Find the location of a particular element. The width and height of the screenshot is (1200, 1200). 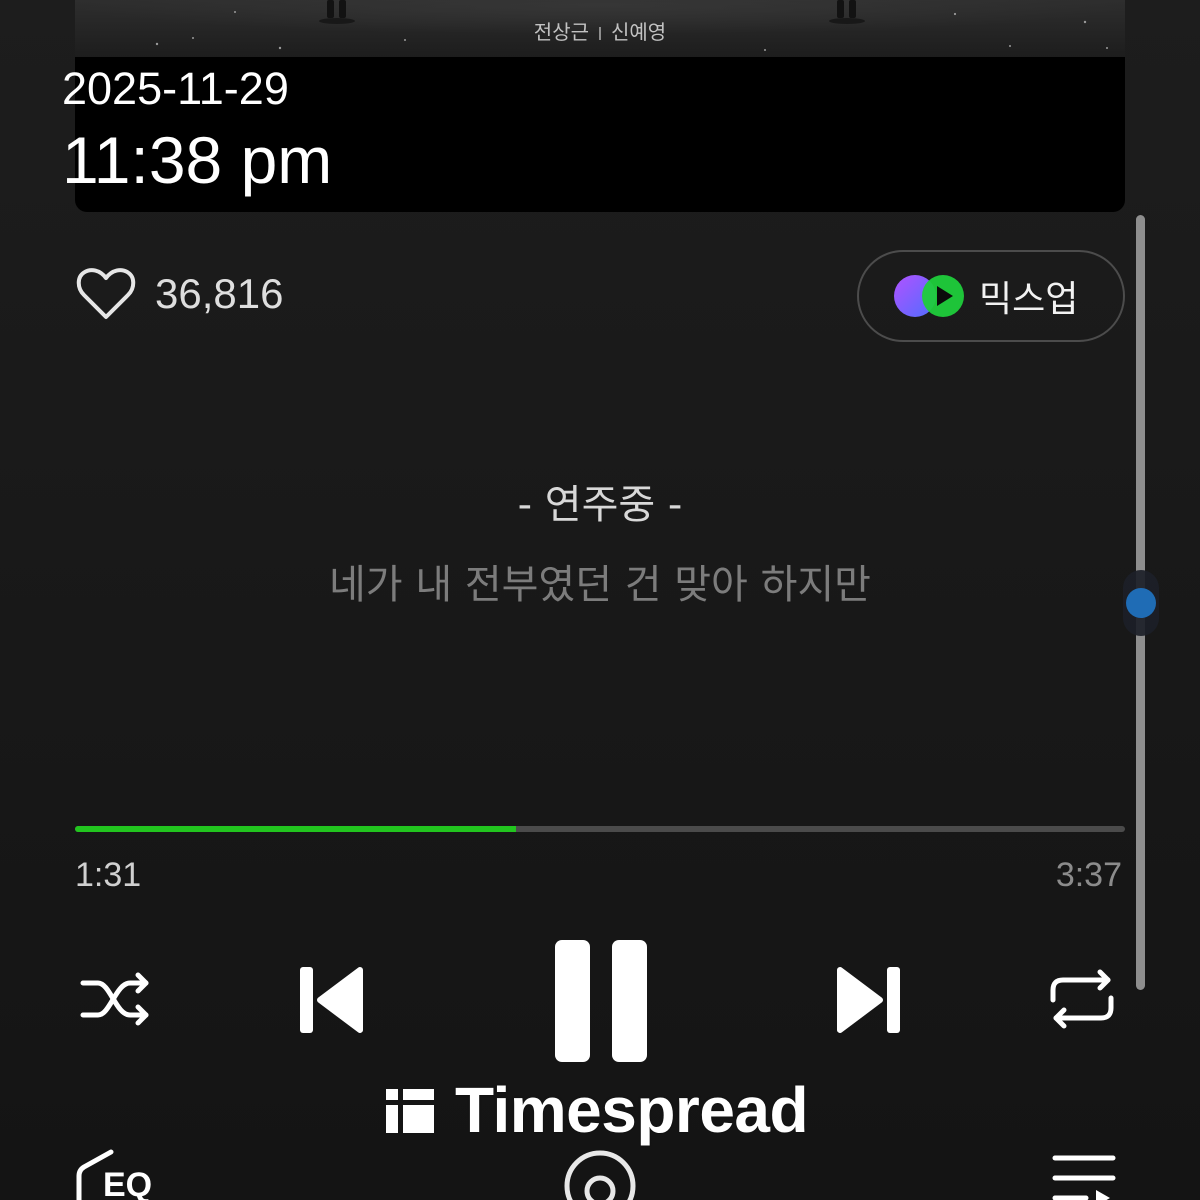

repeat-icon is located at coordinates (1082, 999).